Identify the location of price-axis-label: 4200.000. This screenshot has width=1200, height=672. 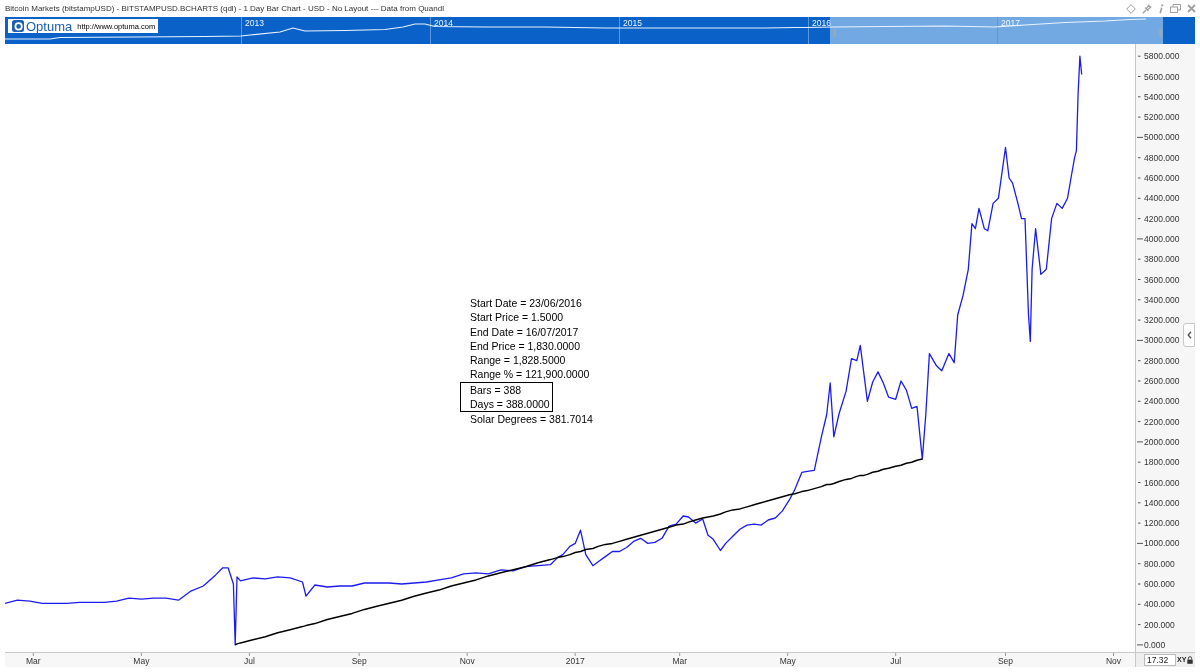
(1162, 218).